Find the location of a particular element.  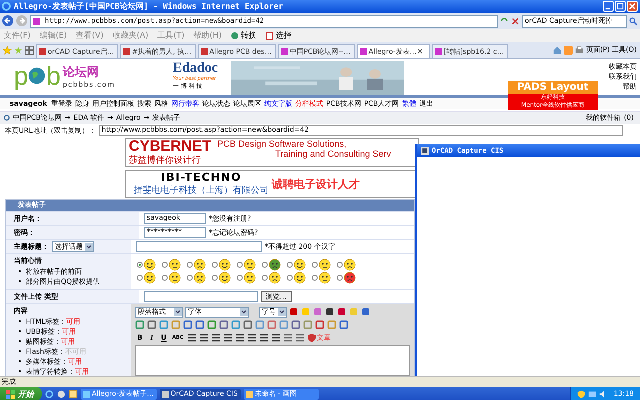

tab-close-button: × is located at coordinates (420, 51).